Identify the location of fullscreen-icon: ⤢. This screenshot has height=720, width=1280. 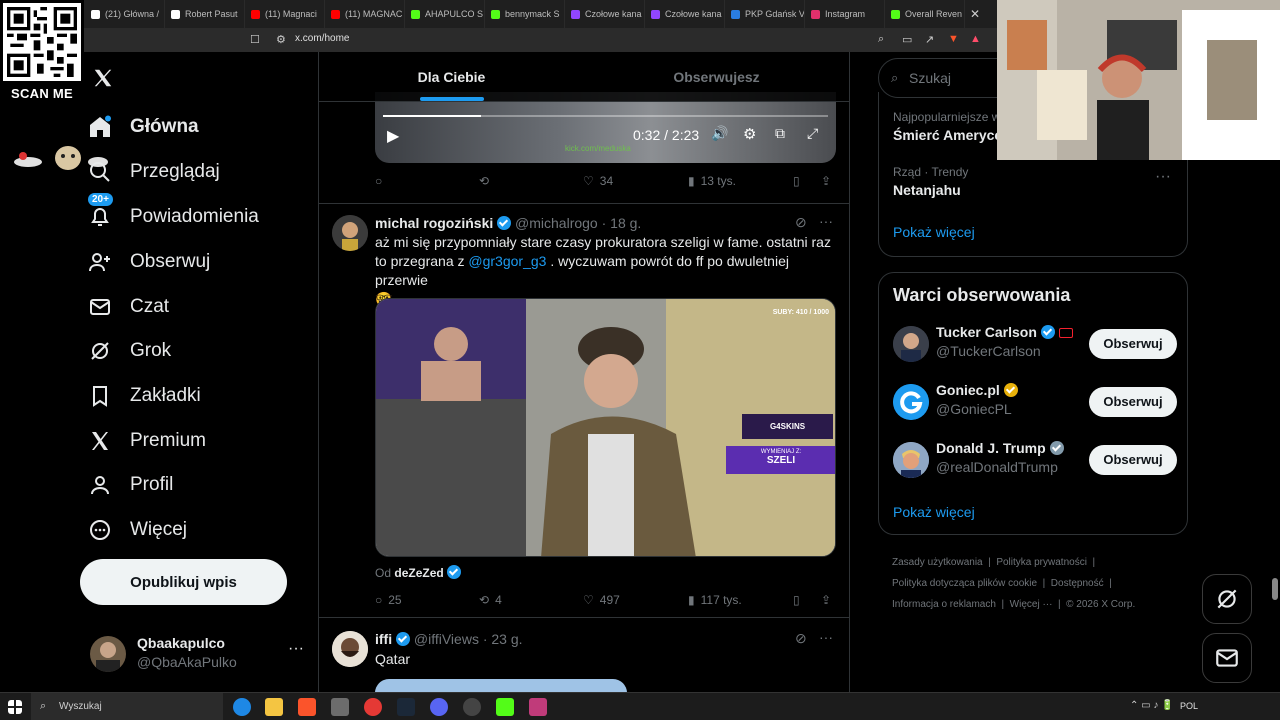
(812, 133).